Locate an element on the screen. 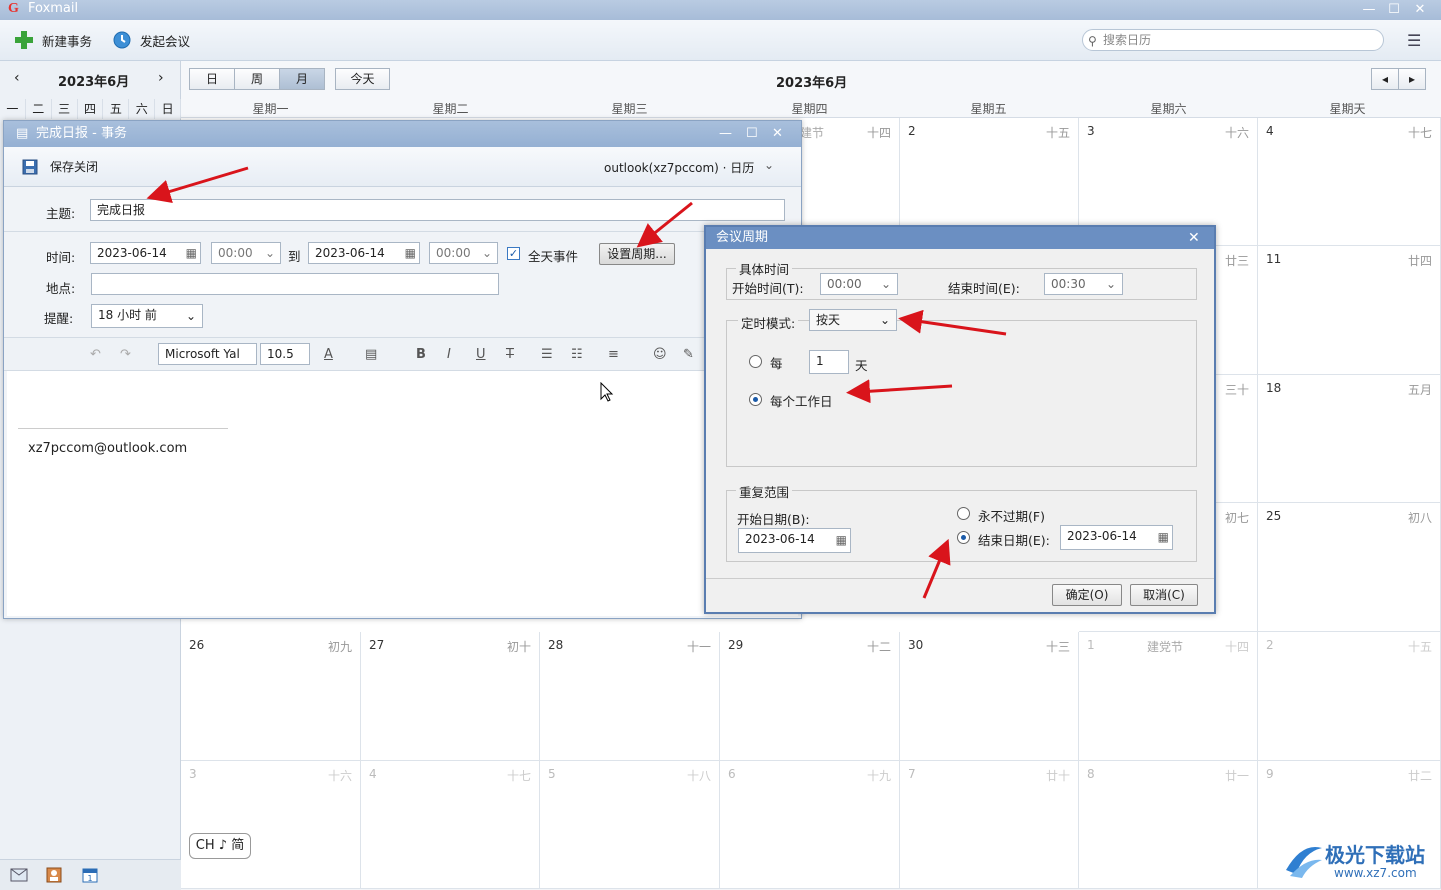 The width and height of the screenshot is (1441, 890). day-cell: 7 廿十 is located at coordinates (989, 825).